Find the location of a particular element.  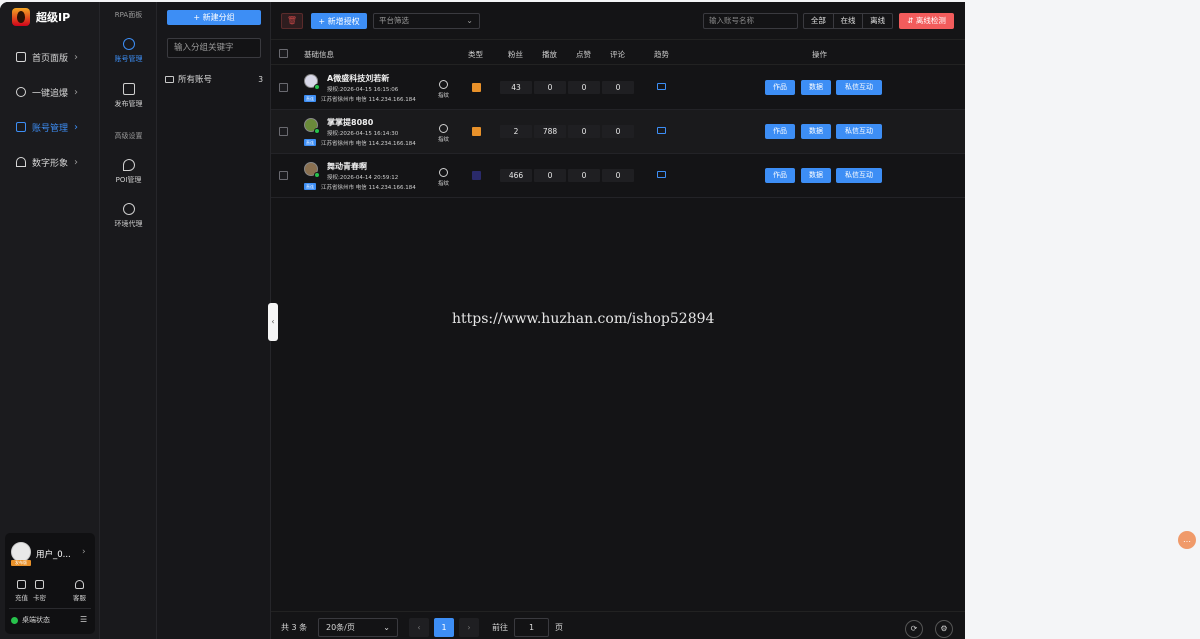

sidebar-item-label: 首页面版 is located at coordinates (50, 58).